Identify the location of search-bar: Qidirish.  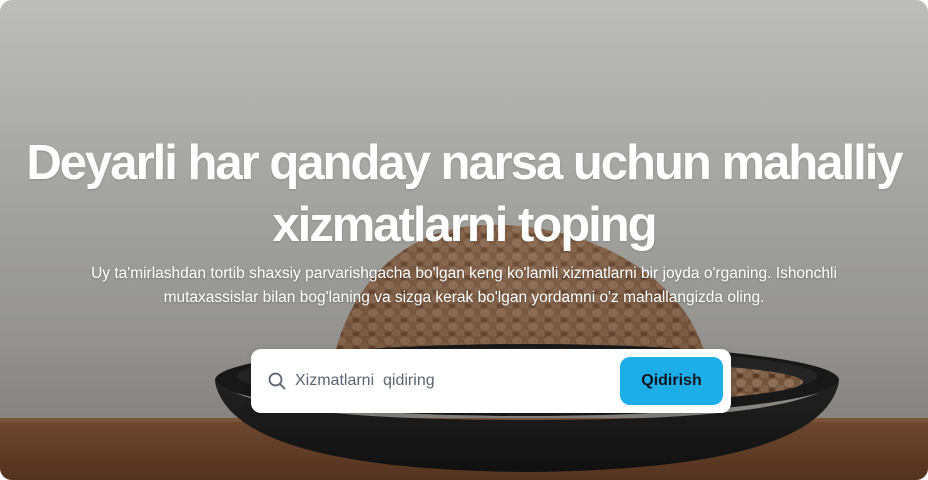
(491, 381).